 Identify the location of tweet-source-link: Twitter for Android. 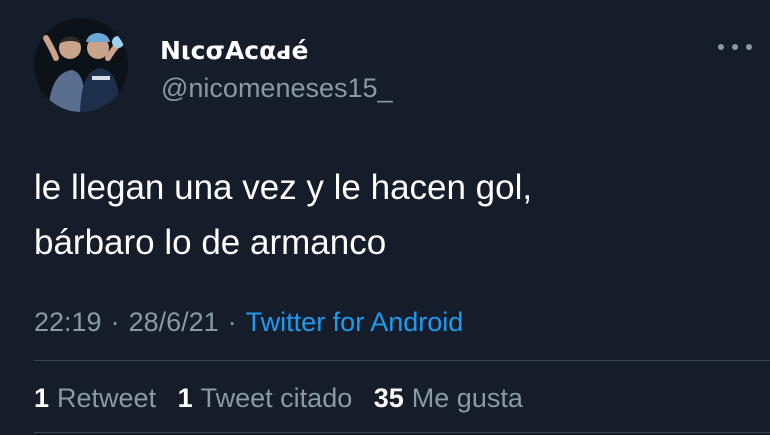
(355, 322).